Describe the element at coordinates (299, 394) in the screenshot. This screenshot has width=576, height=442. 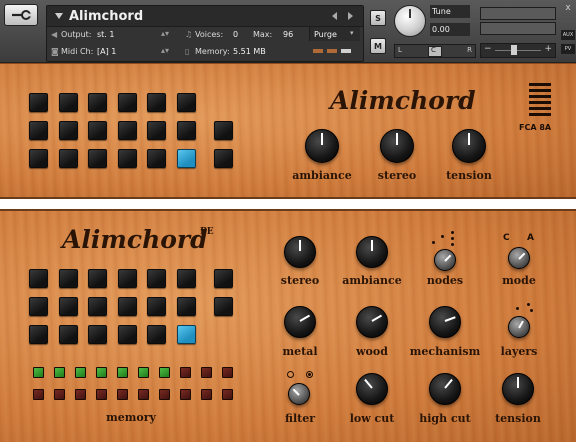
I see `filter-knob` at that location.